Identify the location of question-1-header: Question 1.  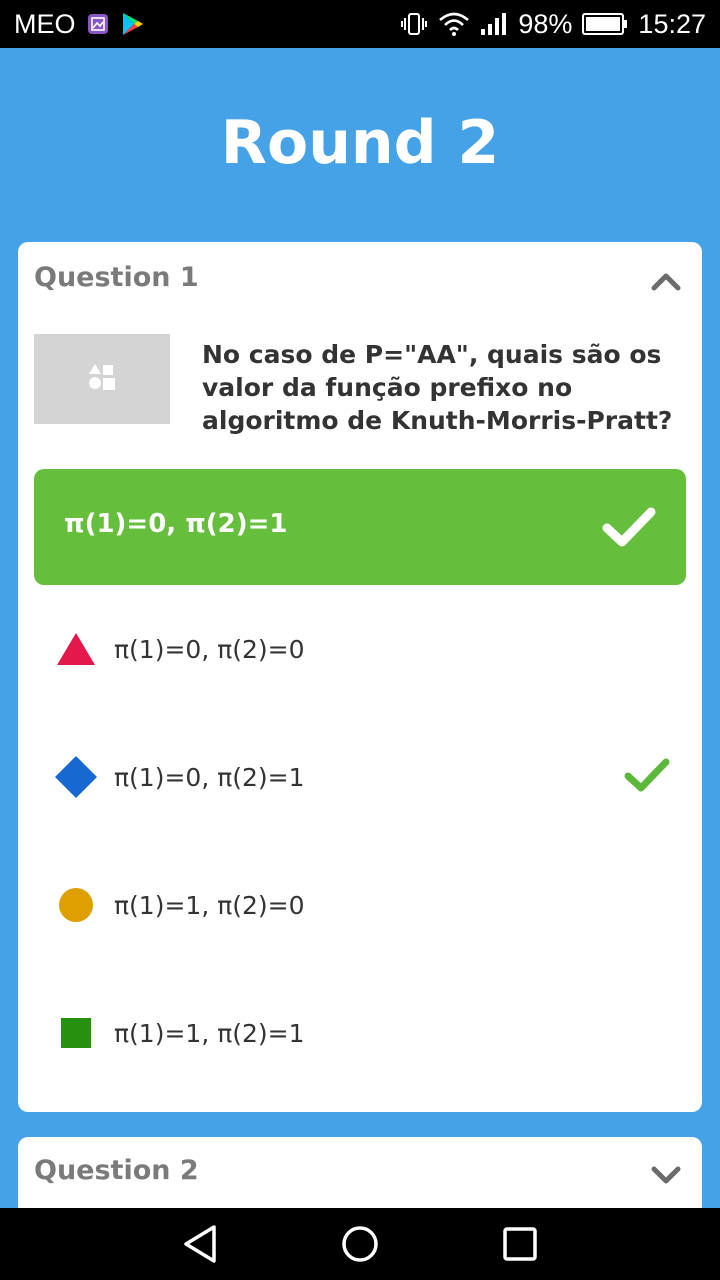
(116, 277).